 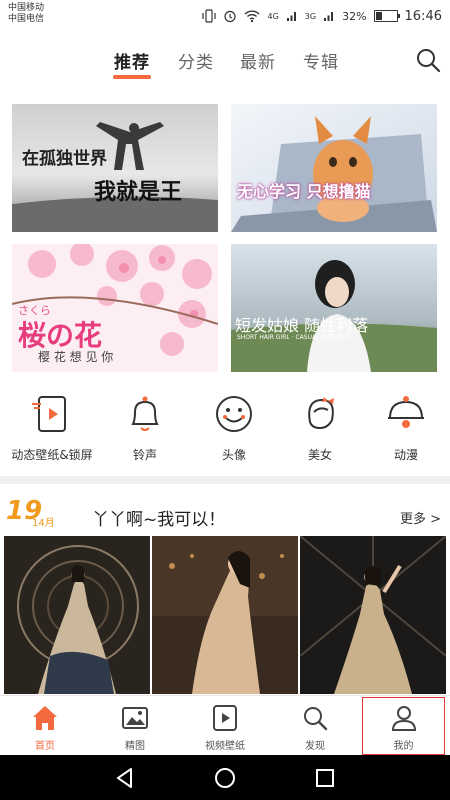 I want to click on home-button-icon, so click(x=225, y=778).